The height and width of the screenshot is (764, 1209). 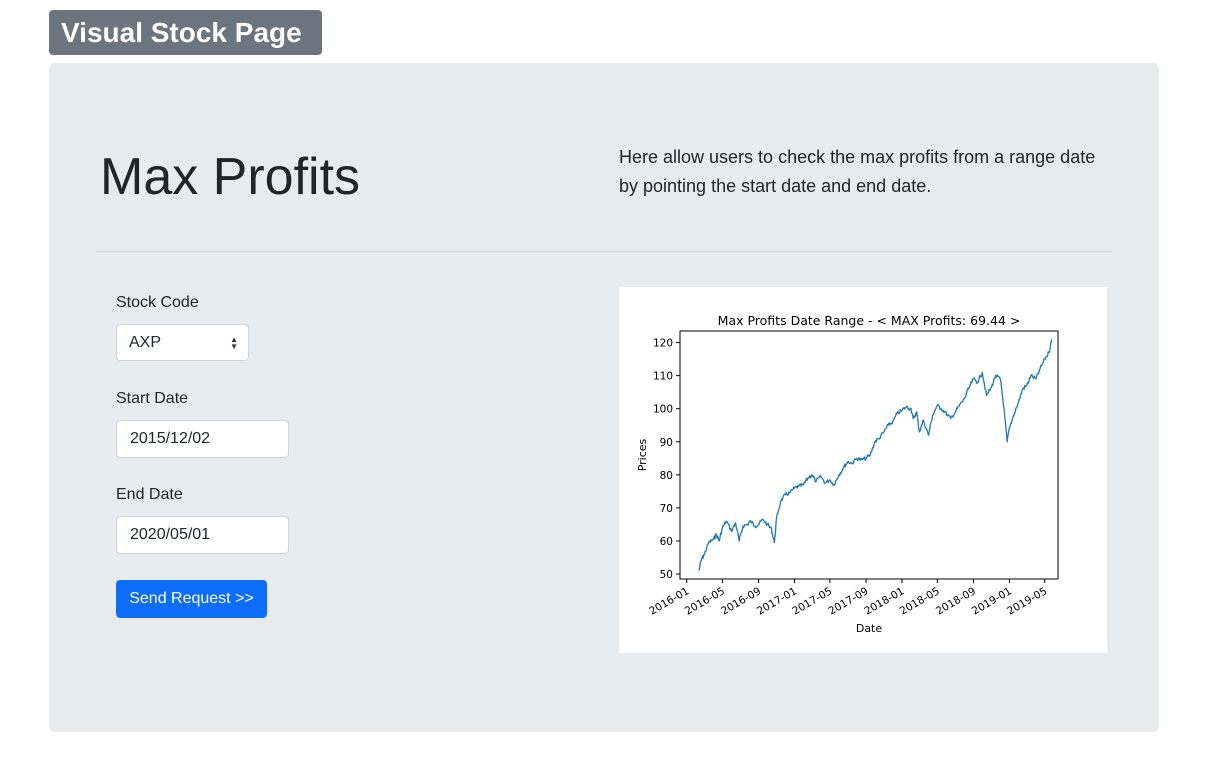 What do you see at coordinates (666, 542) in the screenshot?
I see `y-tick-label: 60` at bounding box center [666, 542].